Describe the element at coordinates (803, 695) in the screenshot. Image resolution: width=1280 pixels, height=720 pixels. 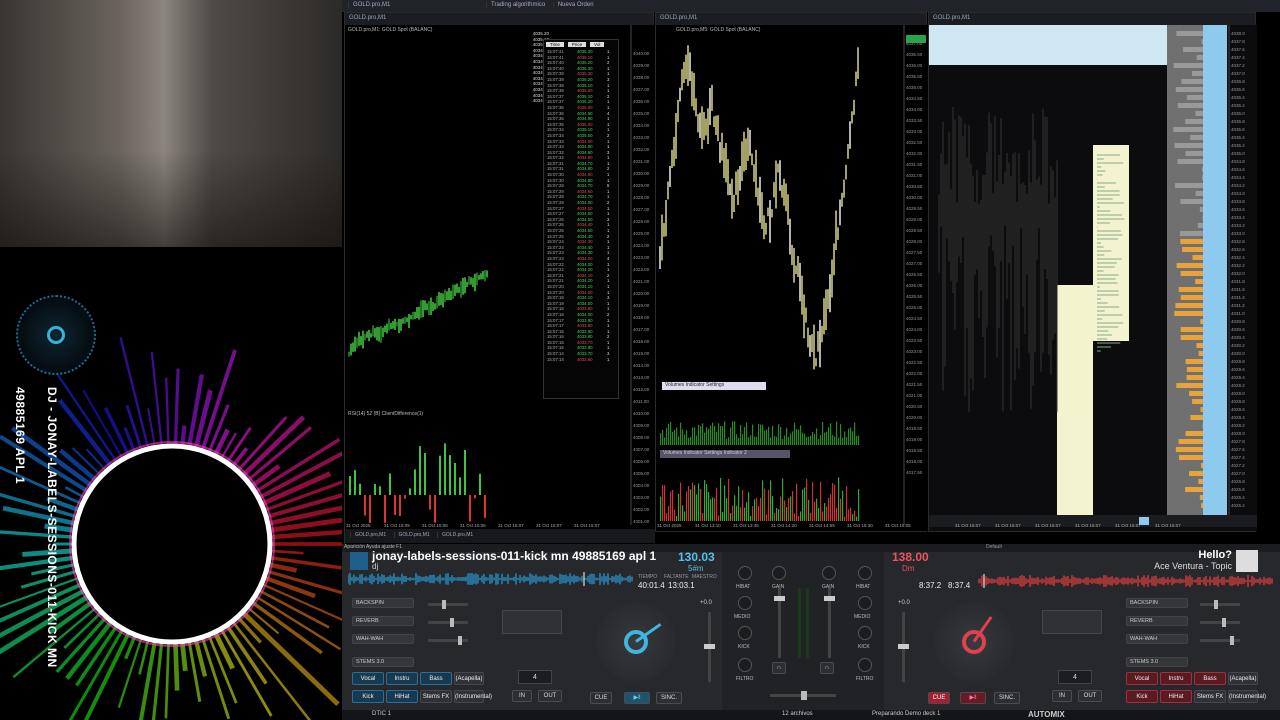
I see `crossfader` at that location.